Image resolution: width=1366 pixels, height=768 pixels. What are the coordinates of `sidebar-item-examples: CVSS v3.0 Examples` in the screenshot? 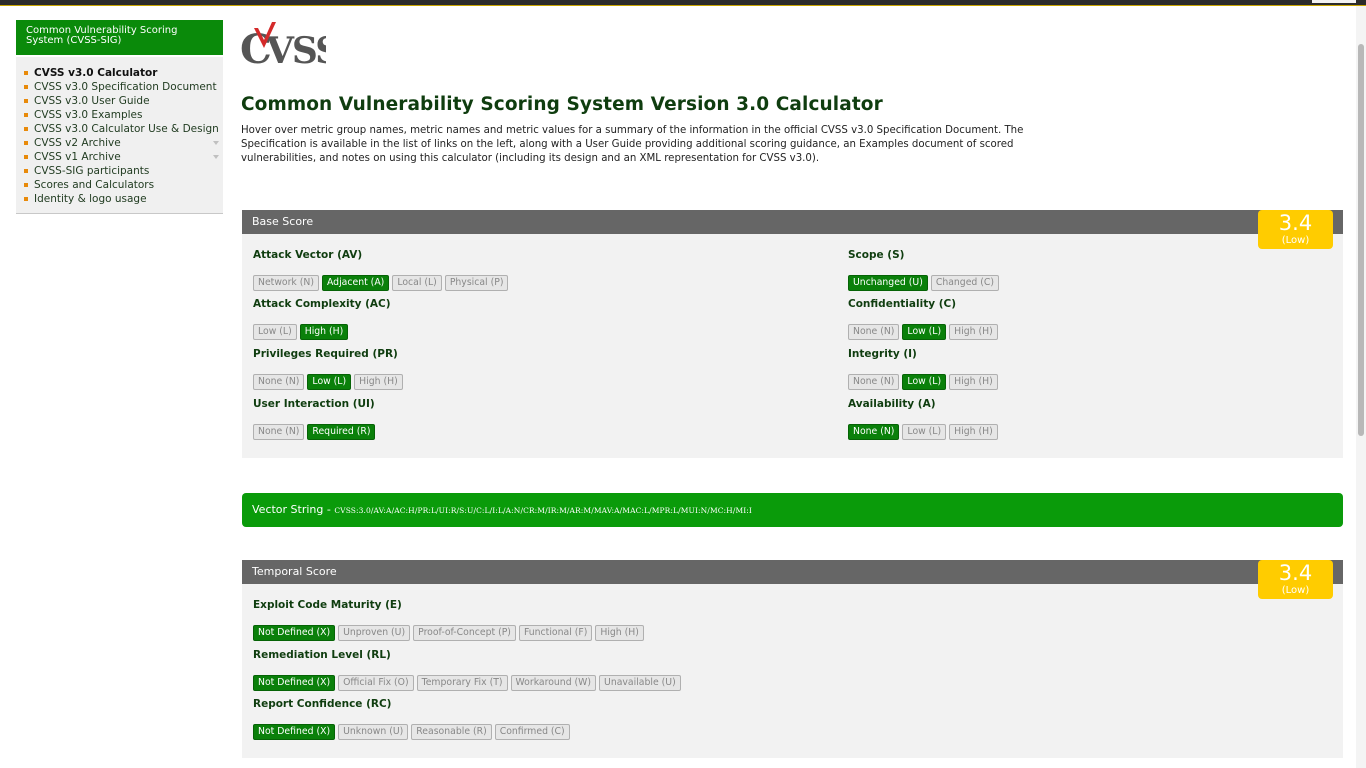 It's located at (119, 115).